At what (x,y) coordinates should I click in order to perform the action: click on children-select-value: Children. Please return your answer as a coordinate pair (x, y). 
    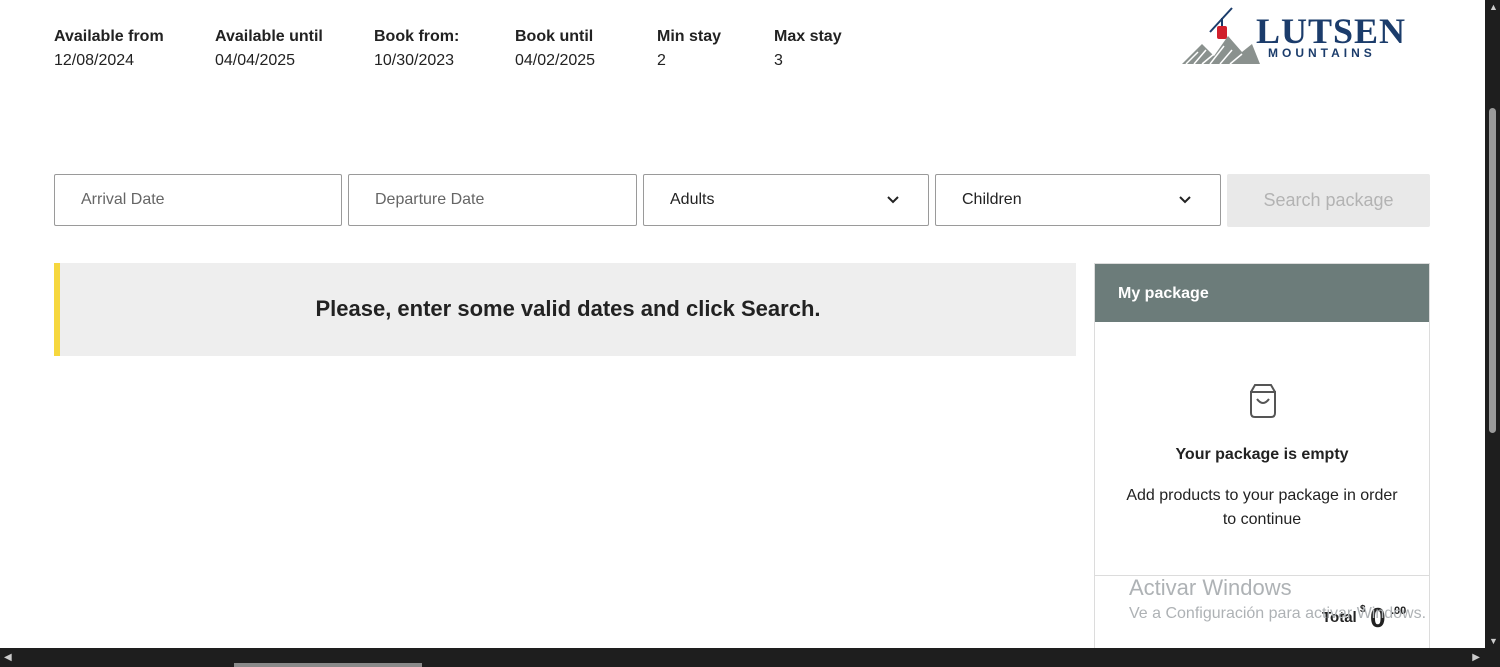
    Looking at the image, I should click on (992, 199).